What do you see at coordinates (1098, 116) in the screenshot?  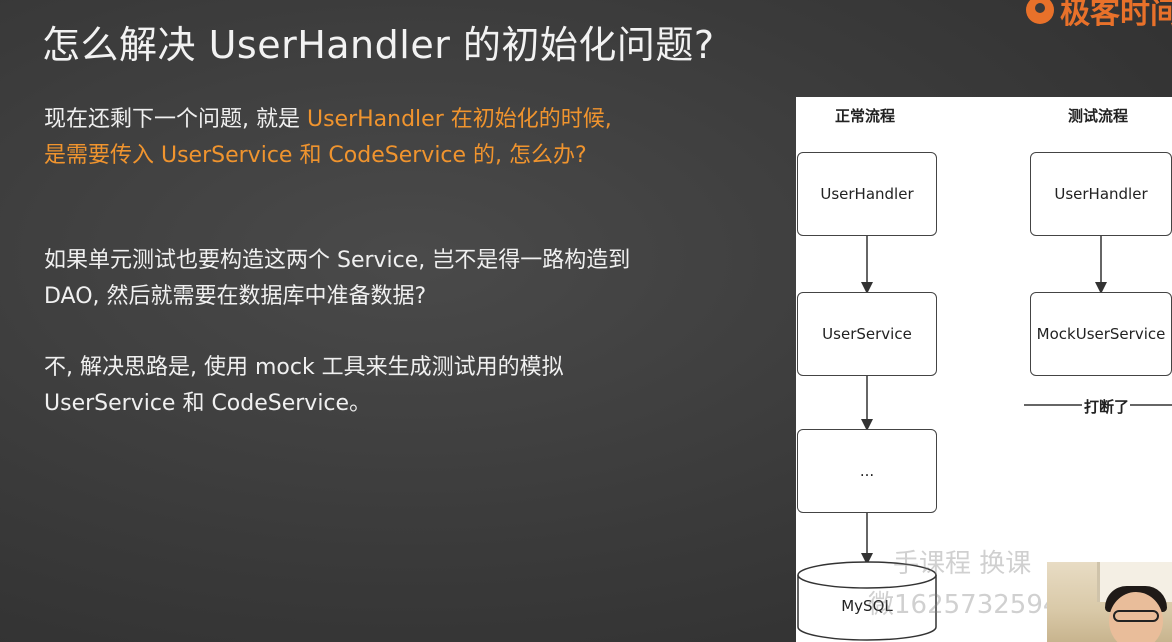 I see `test-flow-heading: 测试流程` at bounding box center [1098, 116].